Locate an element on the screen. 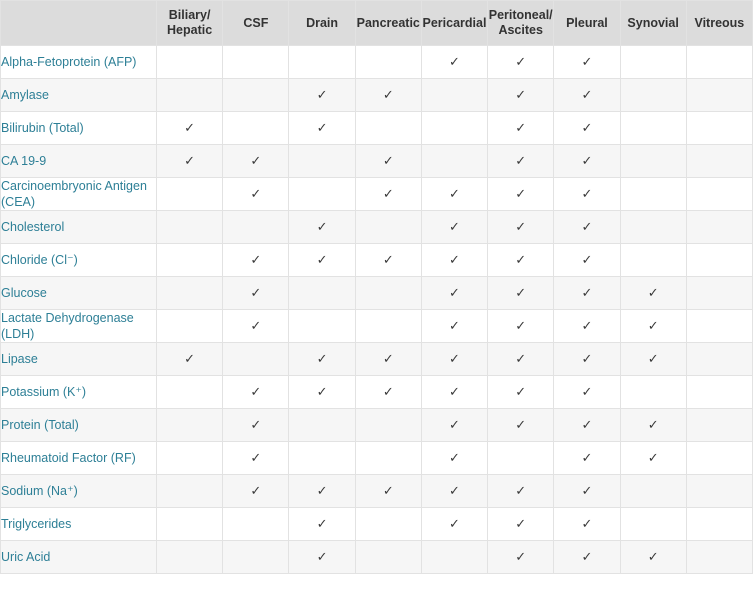 Image resolution: width=753 pixels, height=604 pixels. table-row: Lipase ✓ ✓ ✓ ✓ ✓ ✓ ✓ is located at coordinates (376, 359).